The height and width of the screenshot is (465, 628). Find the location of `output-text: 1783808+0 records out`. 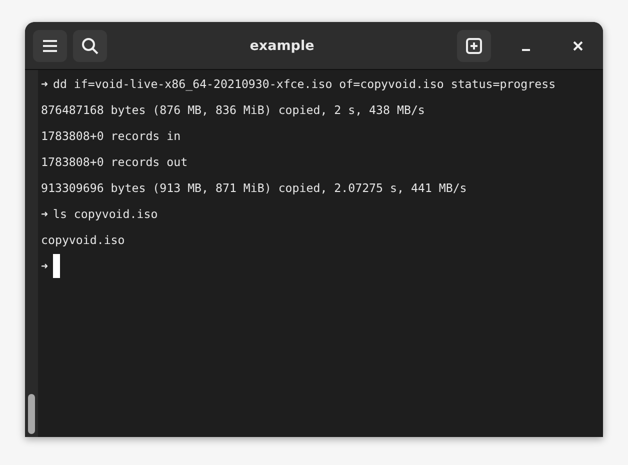

output-text: 1783808+0 records out is located at coordinates (114, 162).